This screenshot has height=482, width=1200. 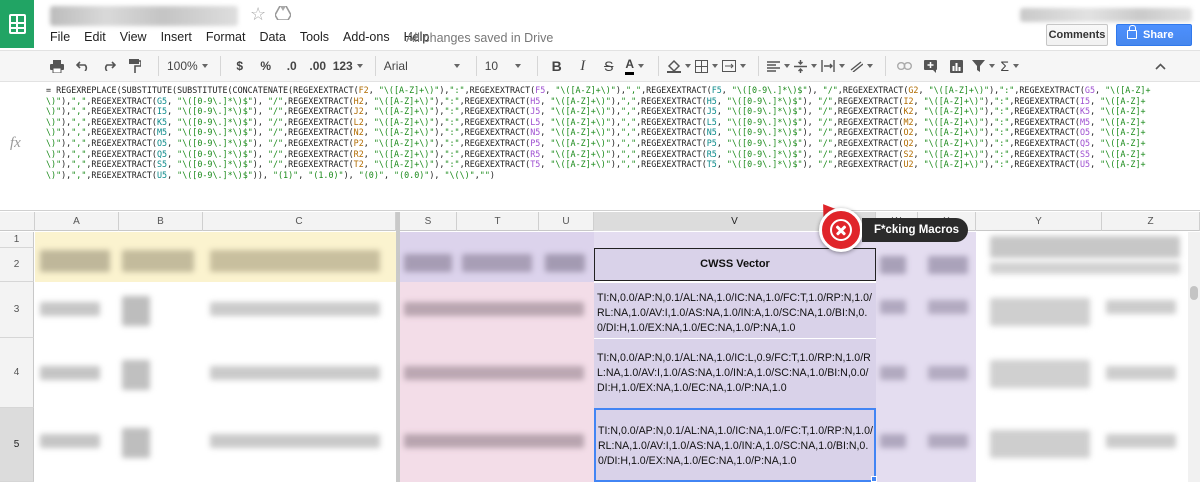 I want to click on font-family-select: Arial, so click(x=424, y=66).